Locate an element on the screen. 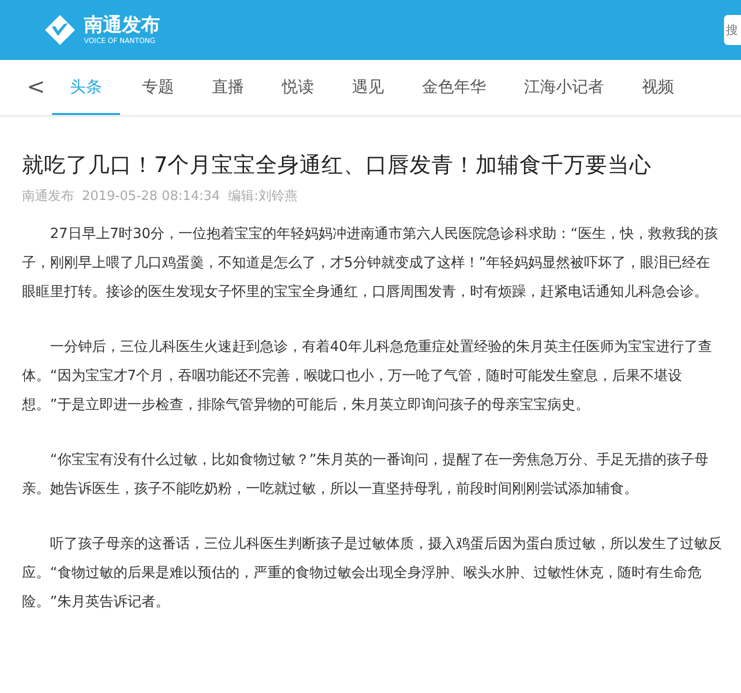 The image size is (741, 693). article-title: 就吃了几口！7个月宝宝全身通红、口唇发青！加辅食千万要当心 is located at coordinates (337, 166).